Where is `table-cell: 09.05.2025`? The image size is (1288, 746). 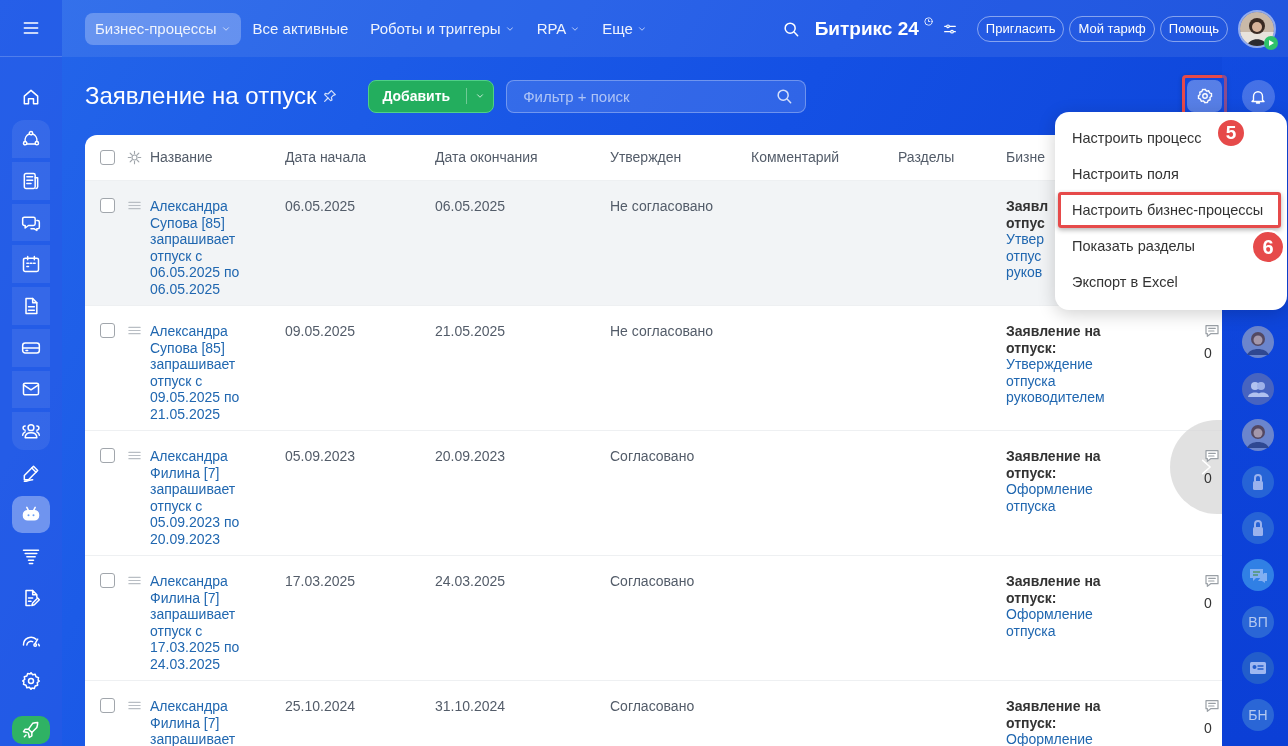
table-cell: 09.05.2025 is located at coordinates (320, 331).